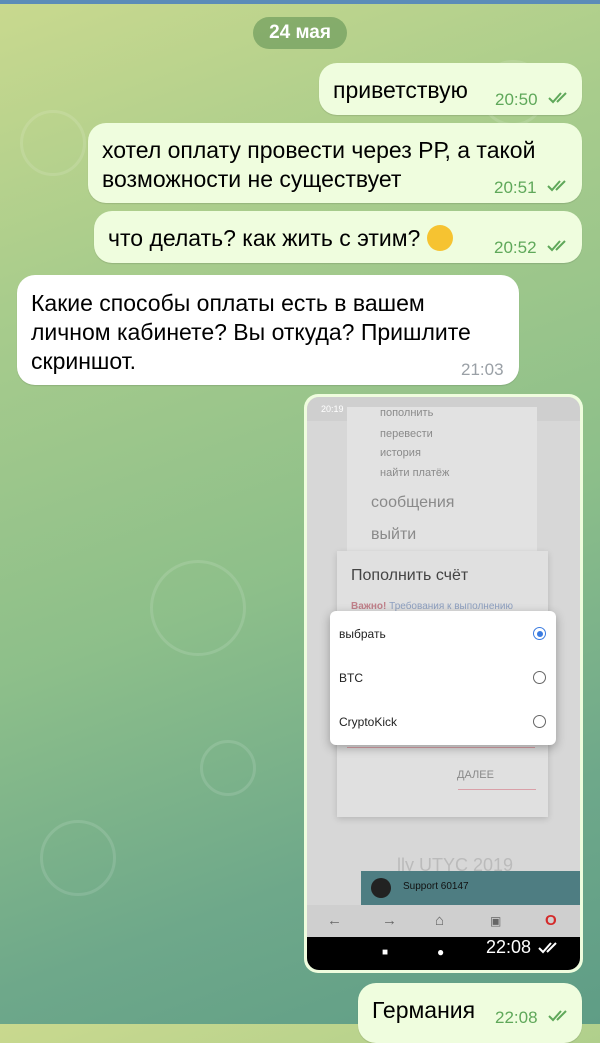 This screenshot has height=1043, width=600. I want to click on menu-item: найти платёж, so click(415, 473).